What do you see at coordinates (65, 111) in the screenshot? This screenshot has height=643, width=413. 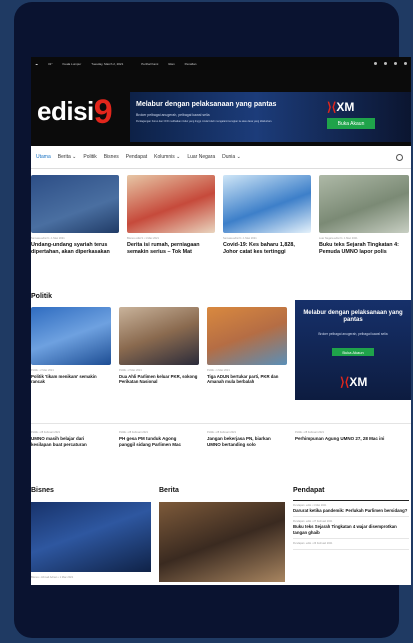 I see `logo-word: edisi` at bounding box center [65, 111].